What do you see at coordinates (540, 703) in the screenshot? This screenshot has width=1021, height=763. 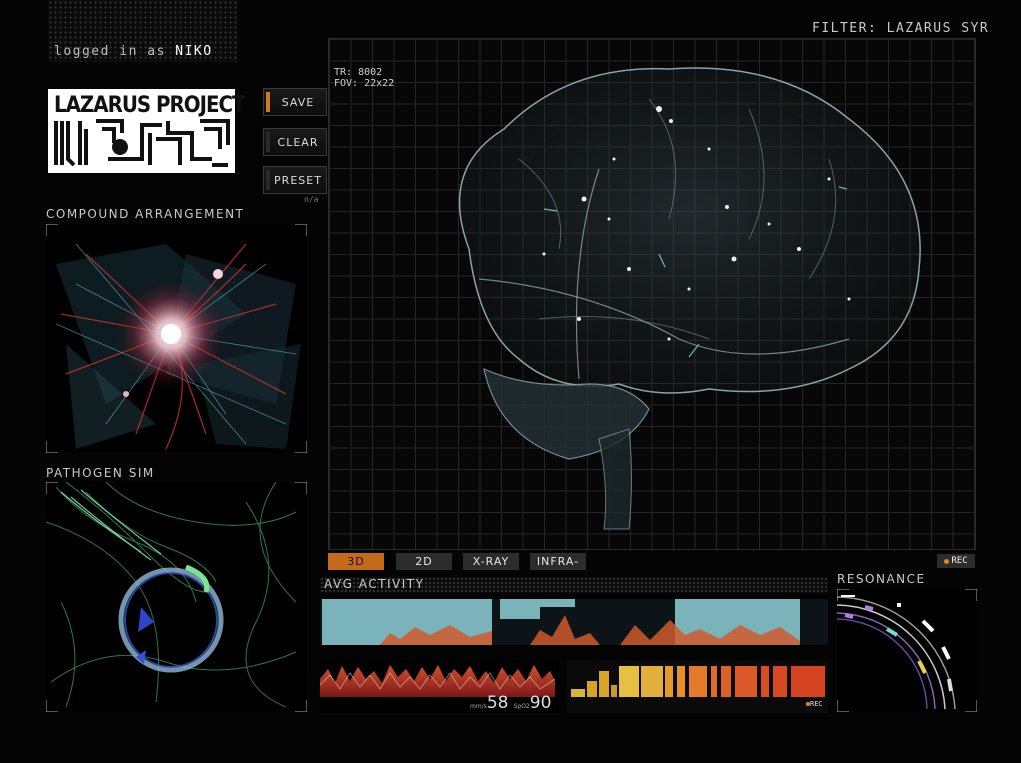 I see `spo2-value: 90` at bounding box center [540, 703].